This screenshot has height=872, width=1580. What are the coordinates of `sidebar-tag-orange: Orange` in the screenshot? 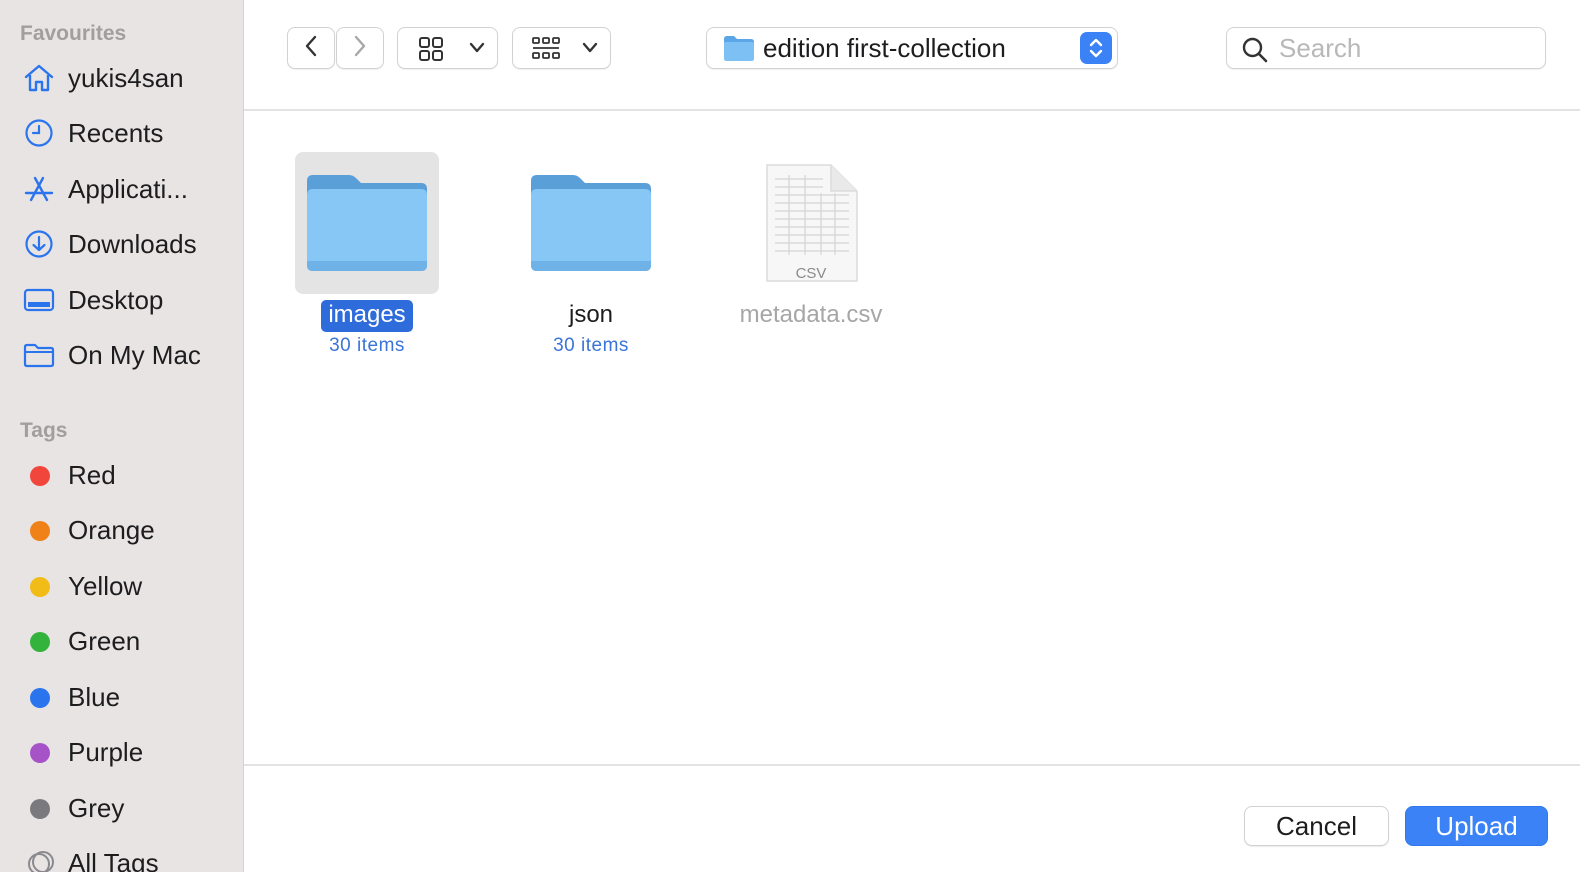 It's located at (121, 530).